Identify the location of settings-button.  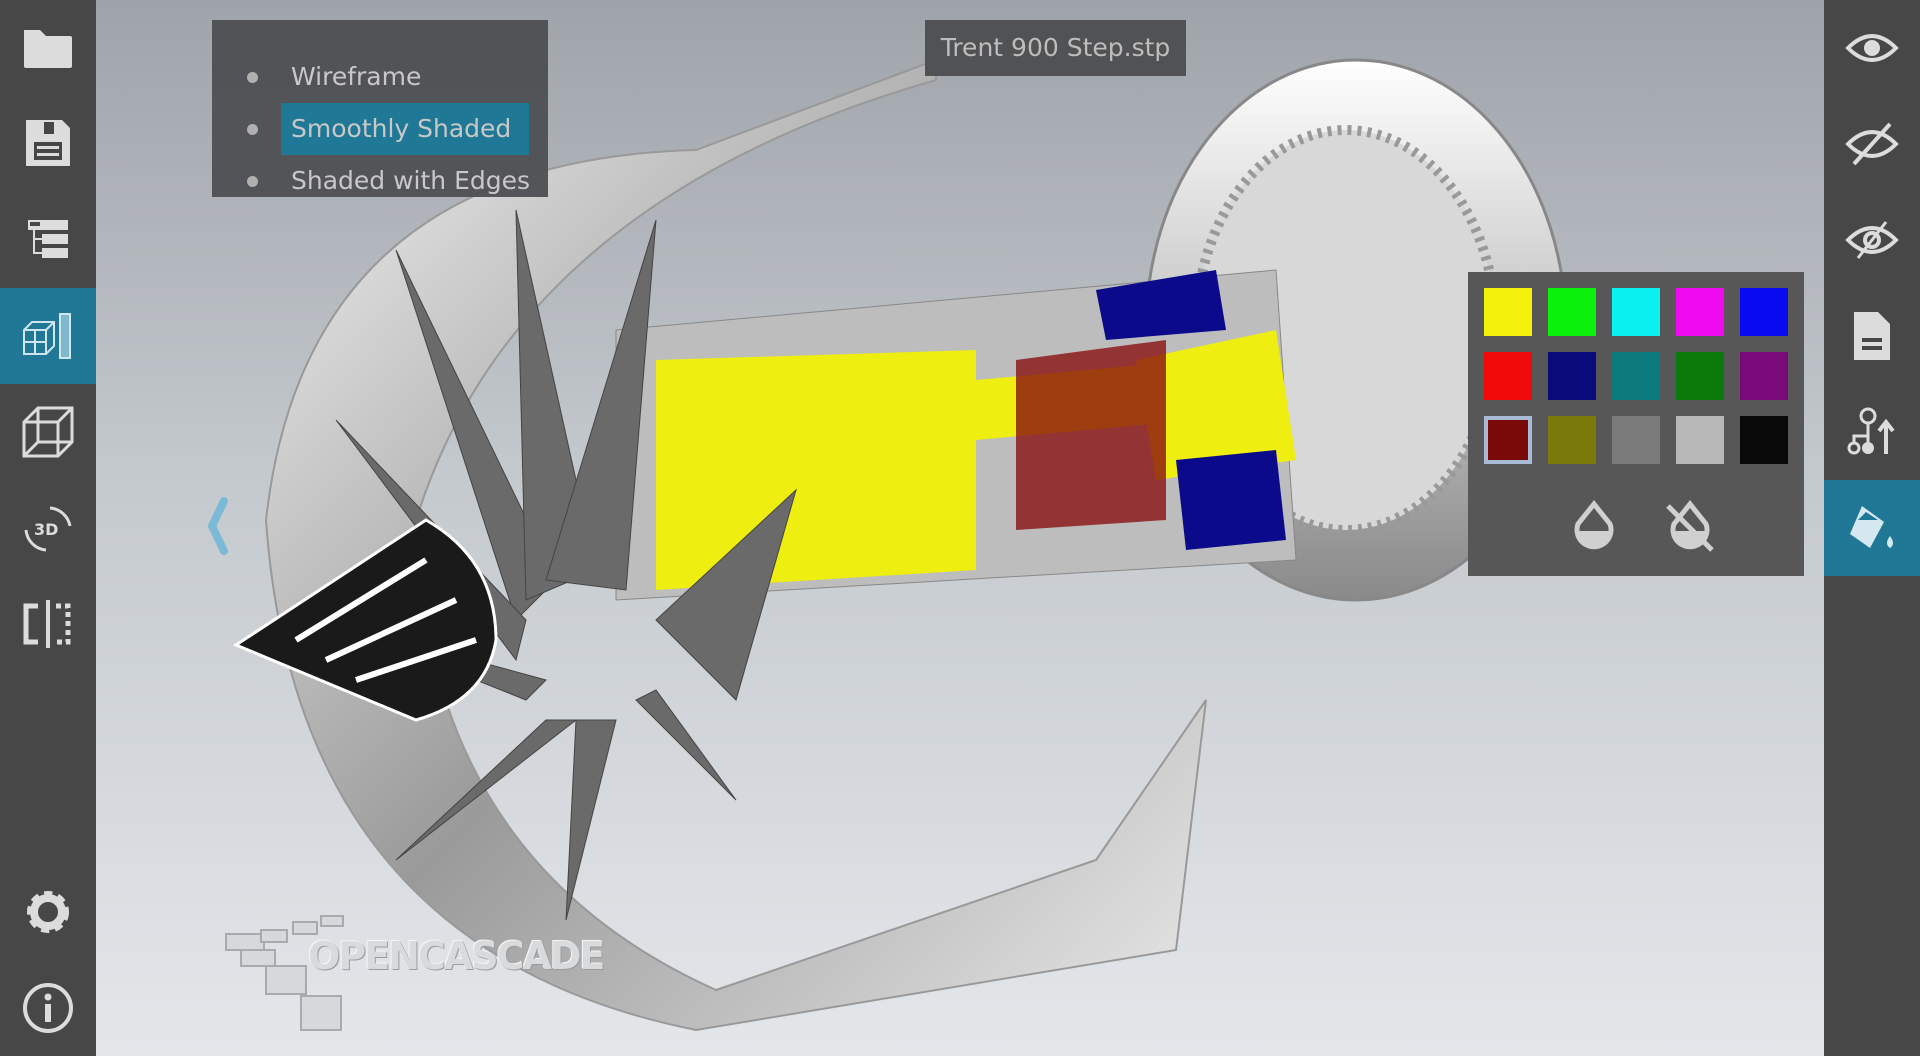
(48, 912).